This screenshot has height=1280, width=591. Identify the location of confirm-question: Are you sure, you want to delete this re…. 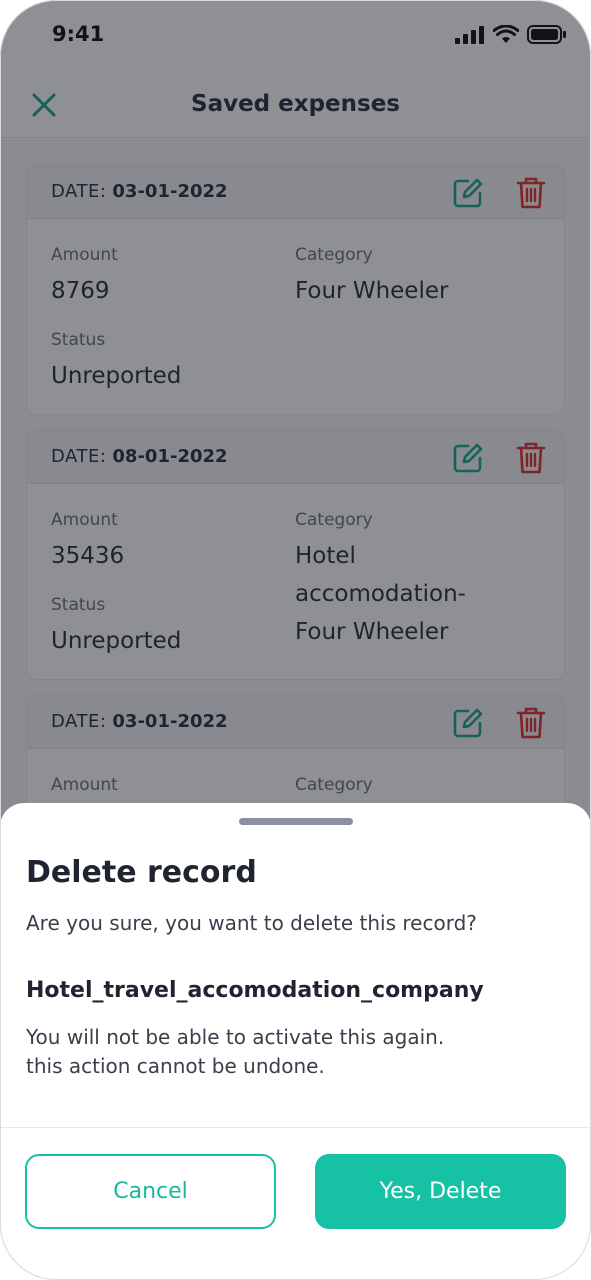
(251, 923).